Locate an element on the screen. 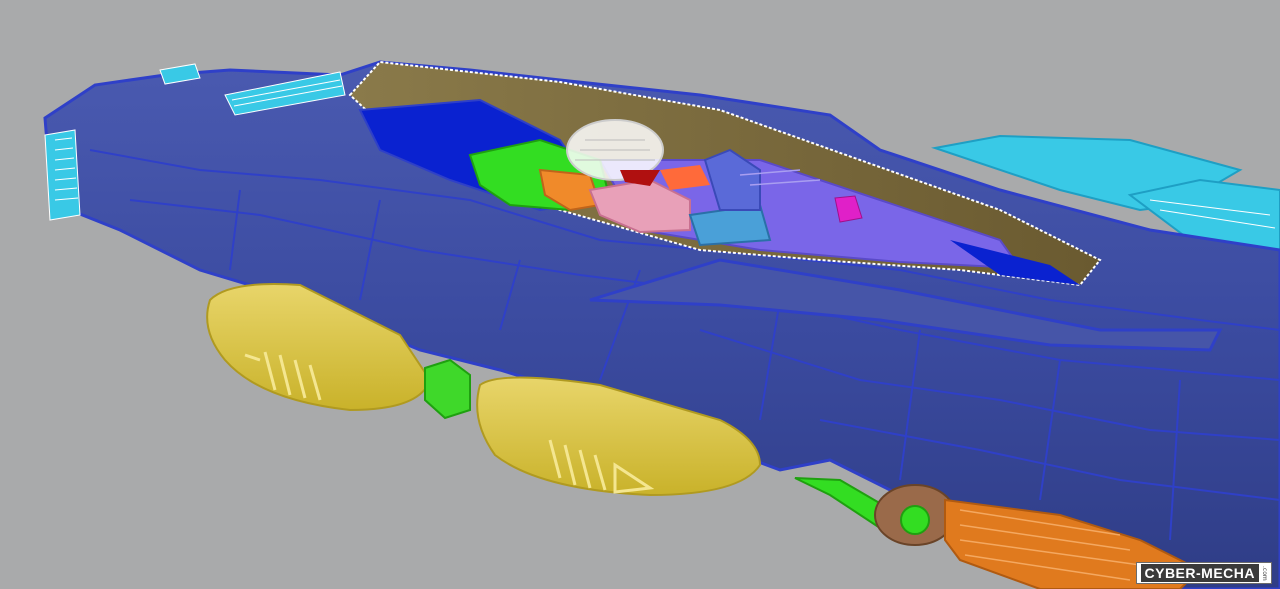 Image resolution: width=1280 pixels, height=589 pixels. watermark-logo: CYBER-MECHA .com is located at coordinates (1203, 573).